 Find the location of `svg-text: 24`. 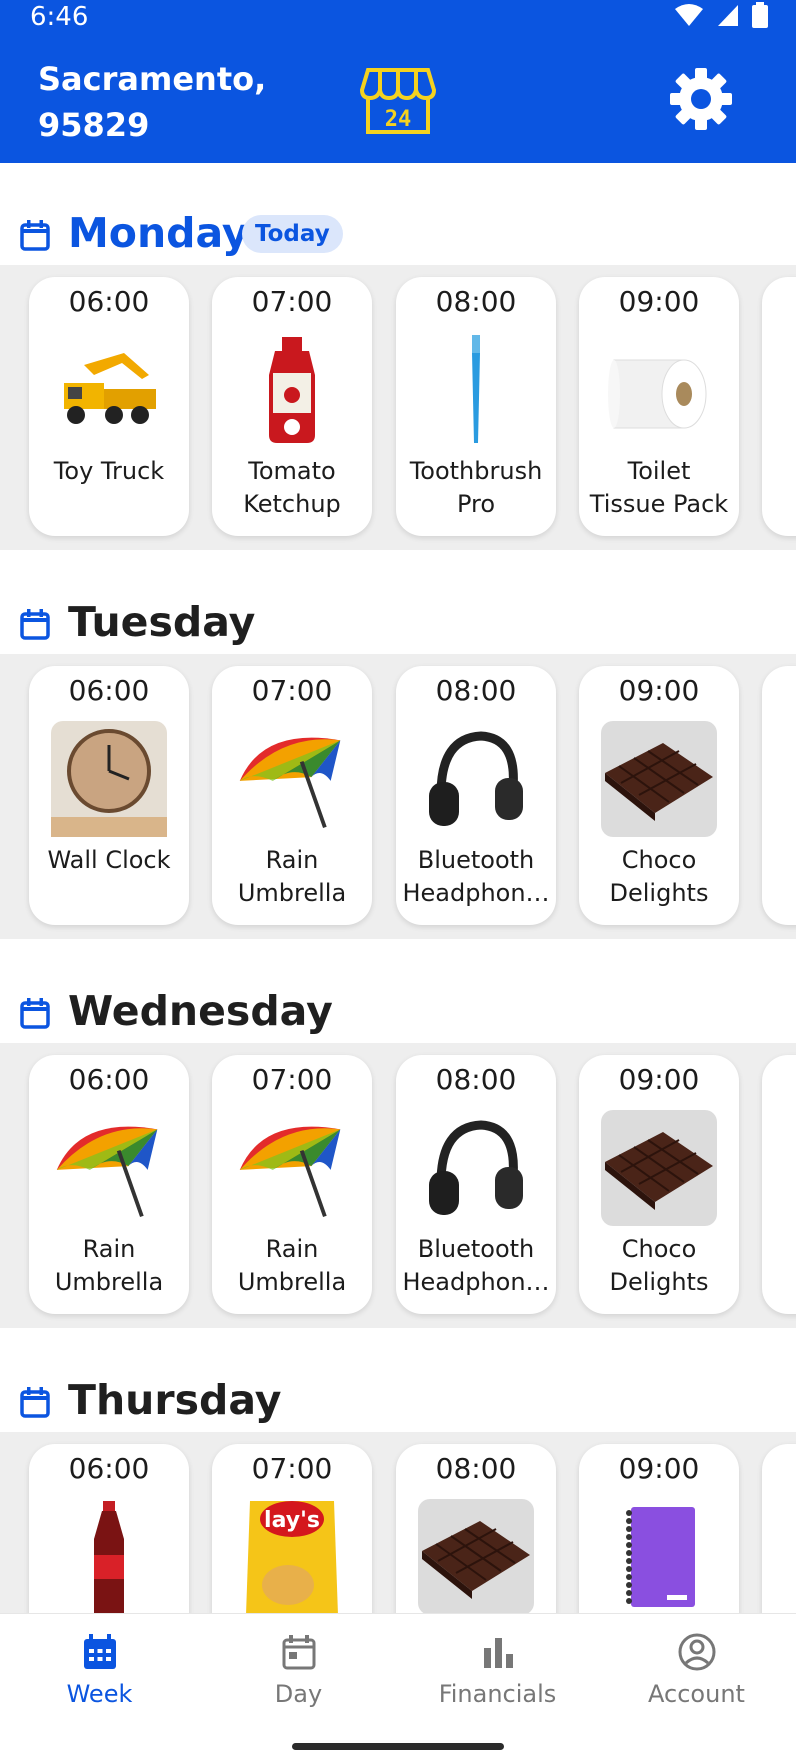

svg-text: 24 is located at coordinates (398, 119).